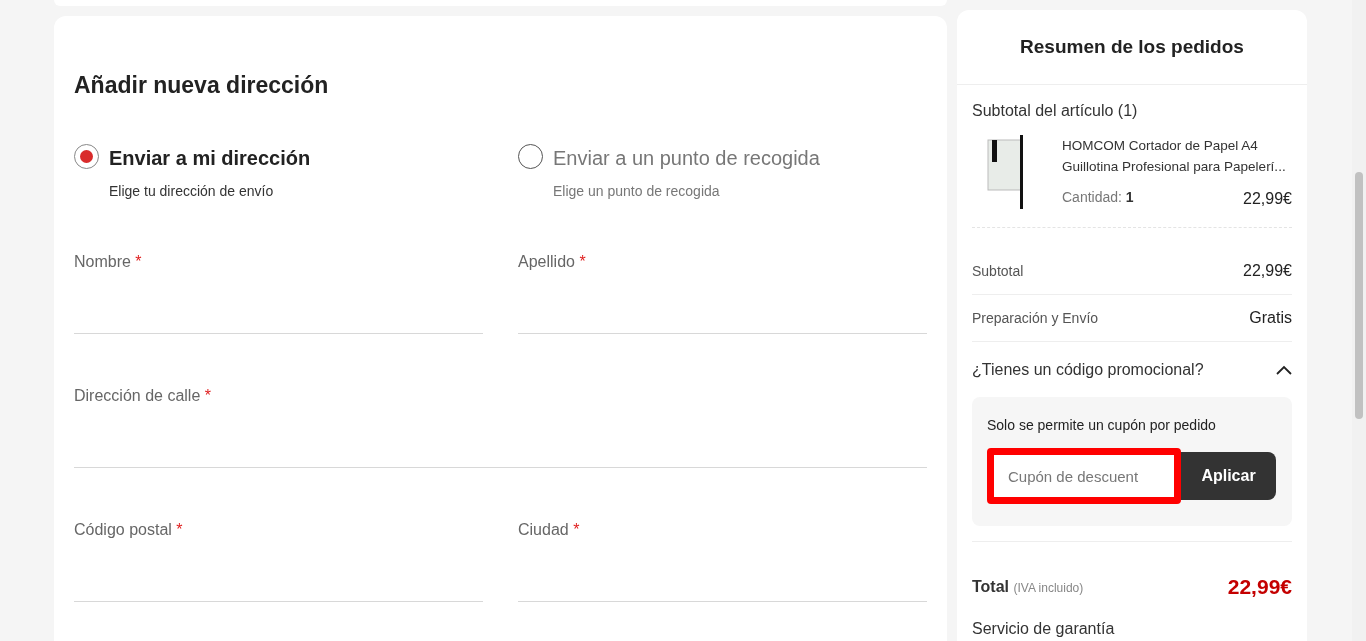 The width and height of the screenshot is (1366, 641). What do you see at coordinates (1098, 197) in the screenshot?
I see `quantity-text: Cantidad: 1` at bounding box center [1098, 197].